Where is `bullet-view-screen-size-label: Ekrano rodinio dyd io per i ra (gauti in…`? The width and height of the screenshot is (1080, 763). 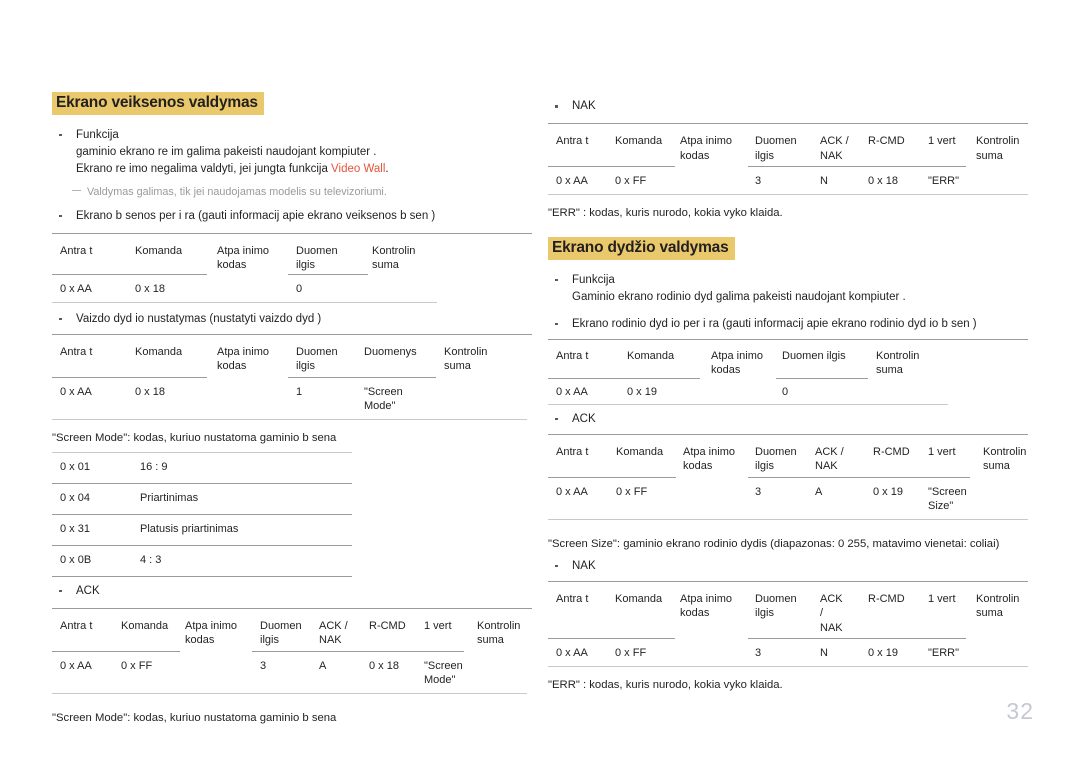
bullet-view-screen-size-label: Ekrano rodinio dyd io per i ra (gauti in… is located at coordinates (774, 323).